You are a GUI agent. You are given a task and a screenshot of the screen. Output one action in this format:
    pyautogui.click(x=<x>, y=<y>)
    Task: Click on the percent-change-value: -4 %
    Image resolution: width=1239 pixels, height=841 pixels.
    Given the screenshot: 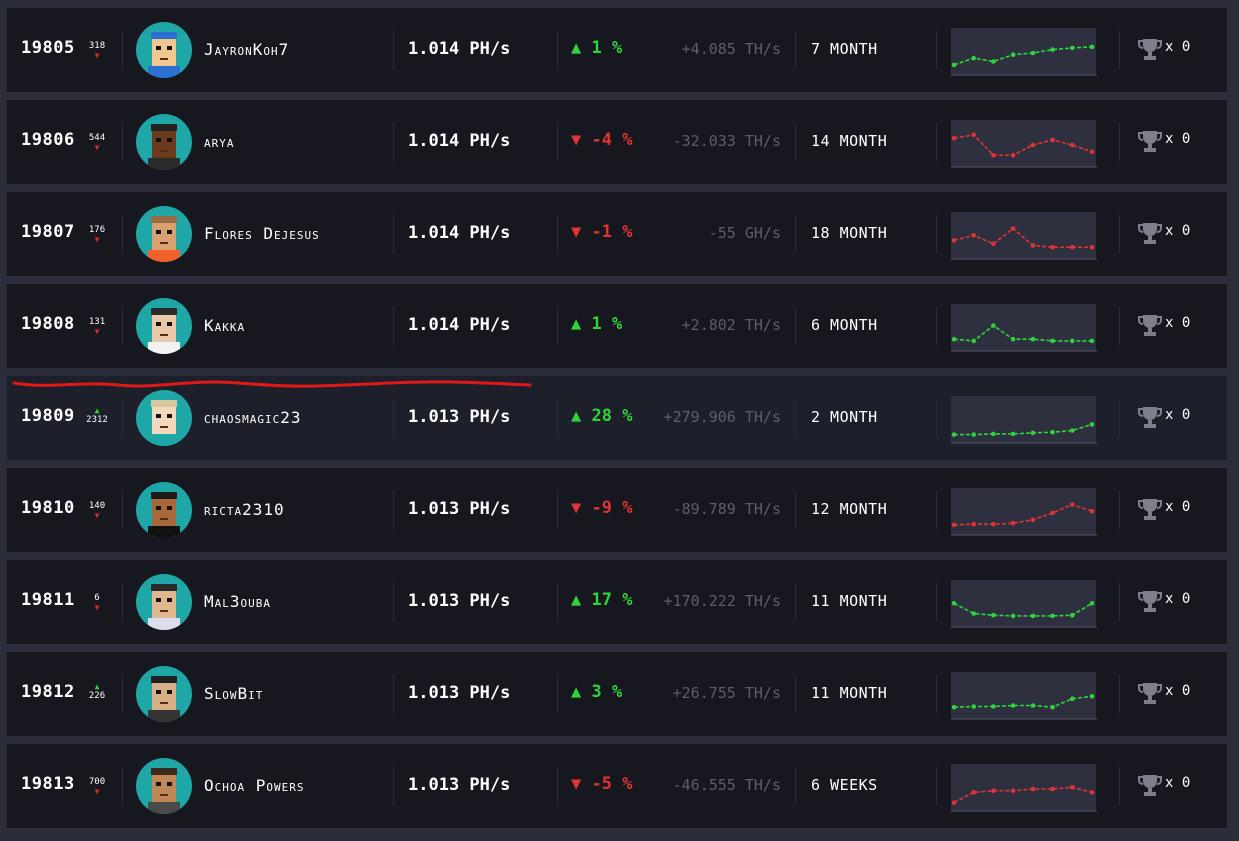 What is the action you would take?
    pyautogui.click(x=612, y=140)
    